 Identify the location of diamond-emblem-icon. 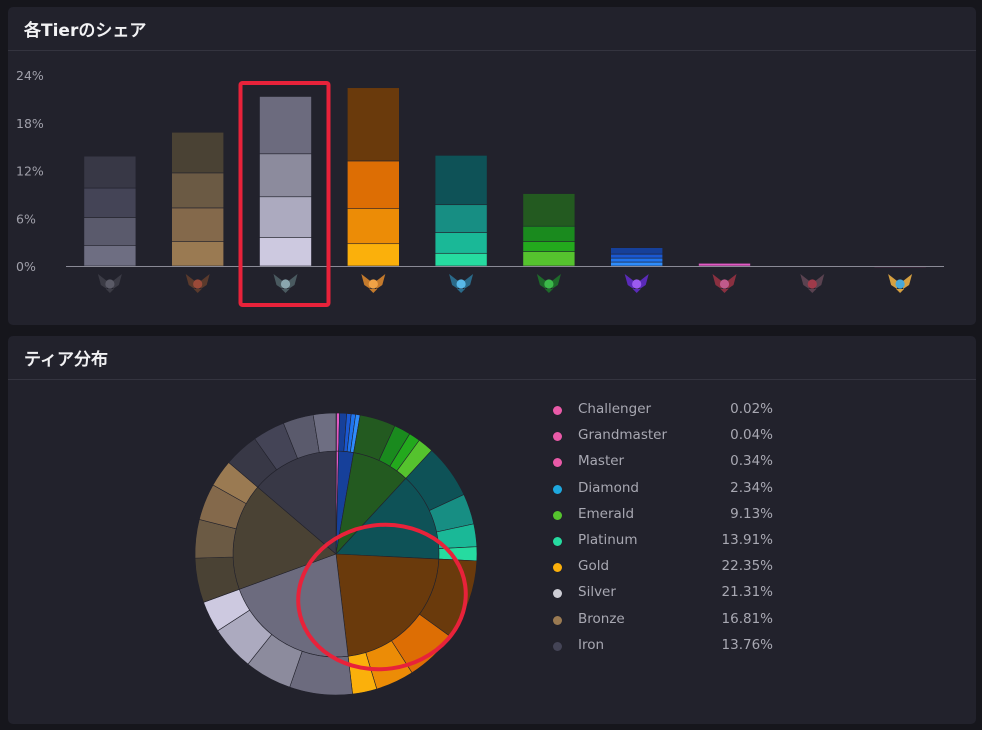
(636, 283).